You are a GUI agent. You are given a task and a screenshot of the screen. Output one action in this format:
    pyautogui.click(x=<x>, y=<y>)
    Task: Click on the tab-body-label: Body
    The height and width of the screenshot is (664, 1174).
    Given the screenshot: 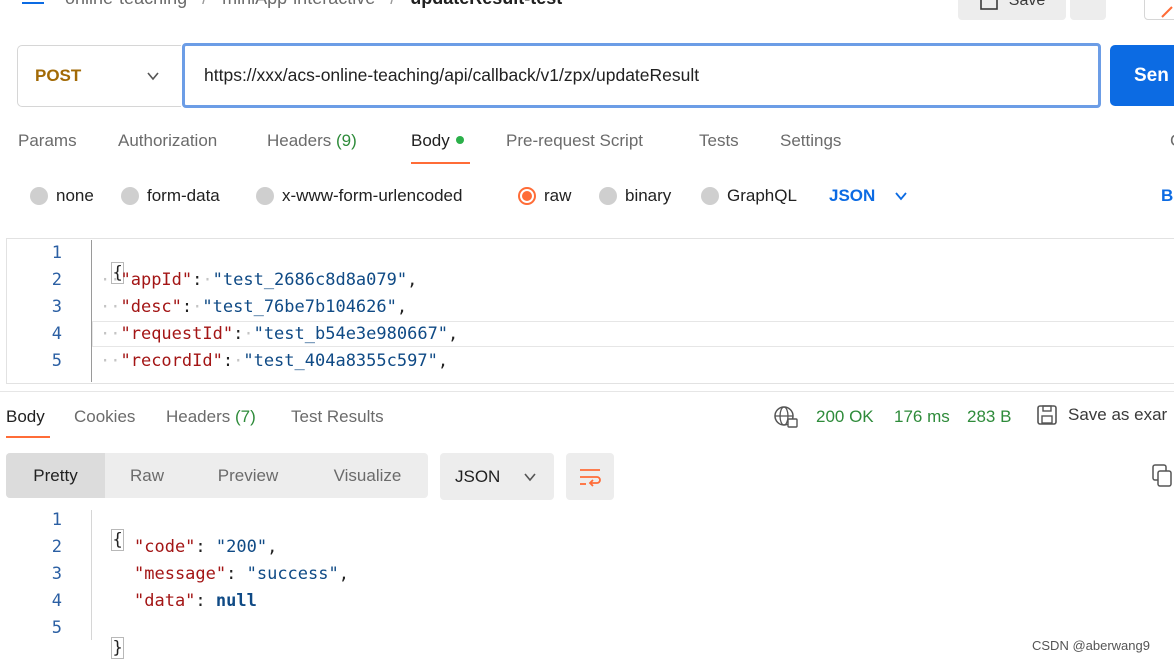 What is the action you would take?
    pyautogui.click(x=430, y=140)
    